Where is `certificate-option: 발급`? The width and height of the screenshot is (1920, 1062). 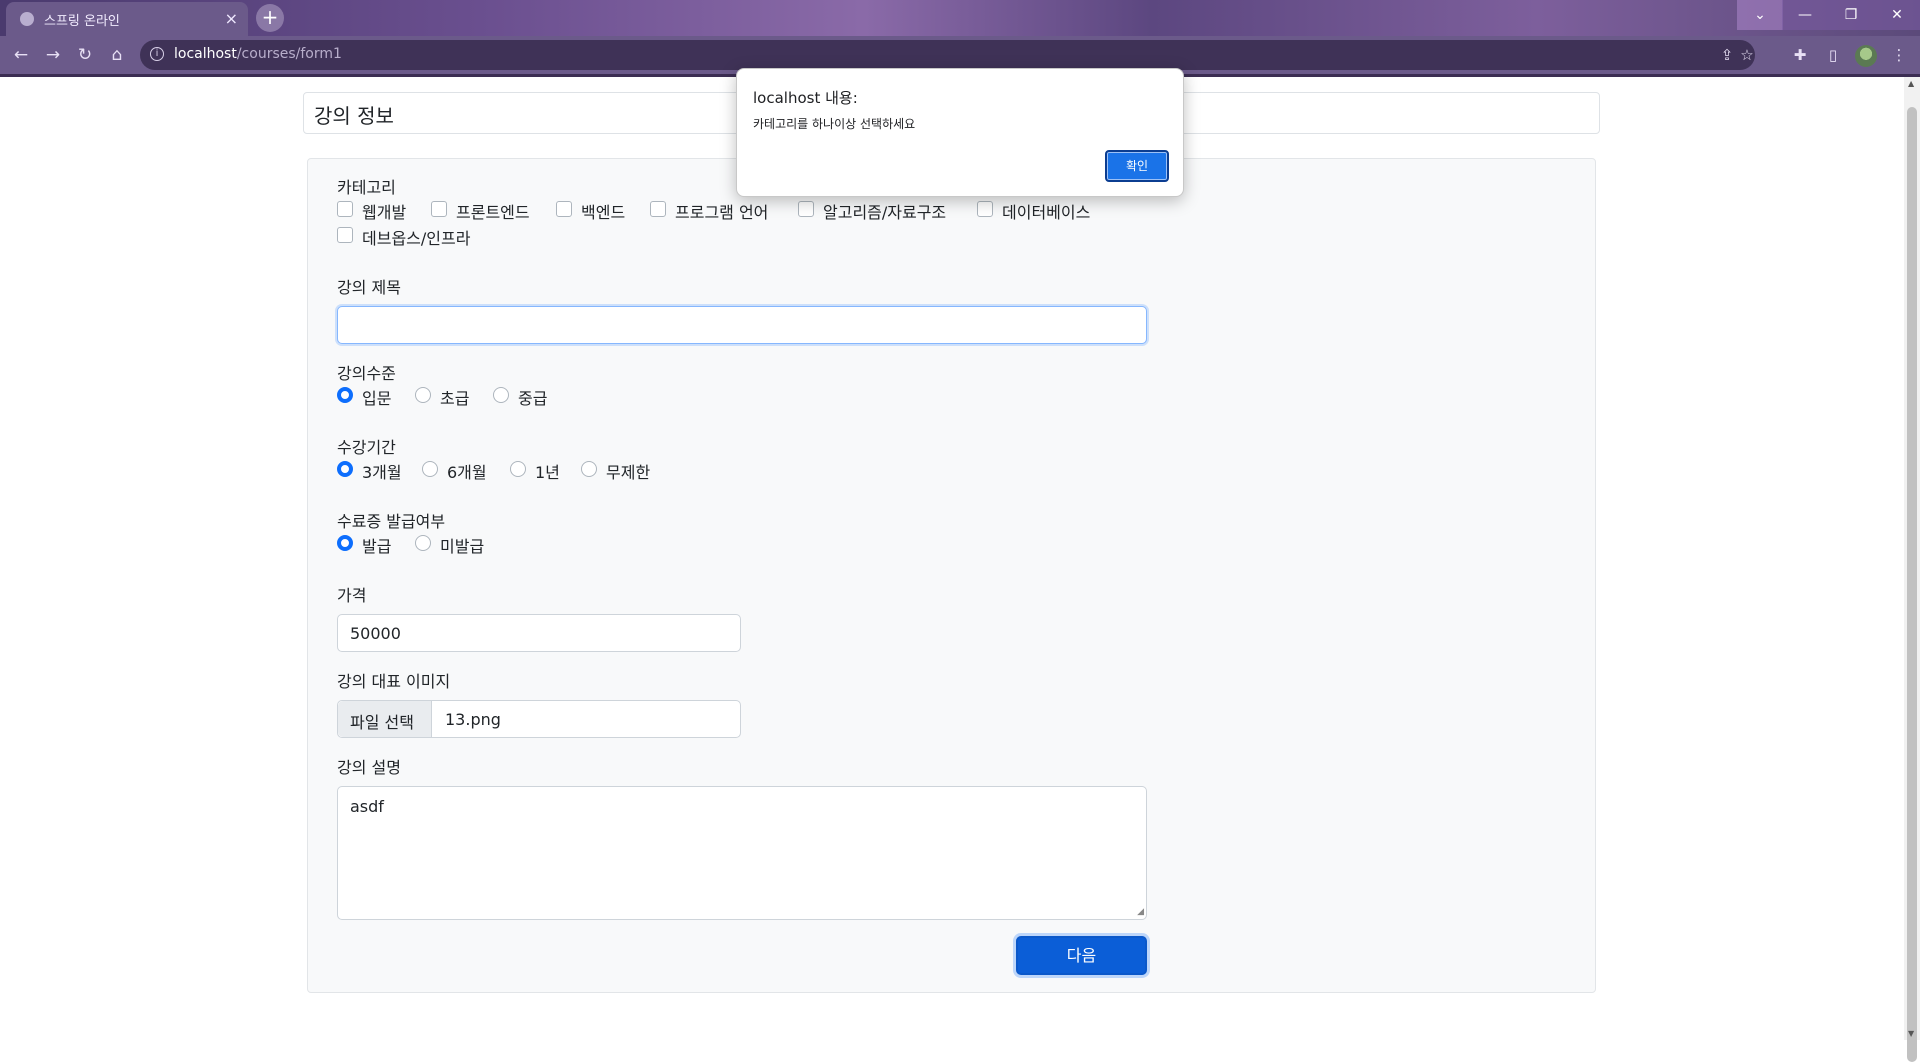 certificate-option: 발급 is located at coordinates (376, 545).